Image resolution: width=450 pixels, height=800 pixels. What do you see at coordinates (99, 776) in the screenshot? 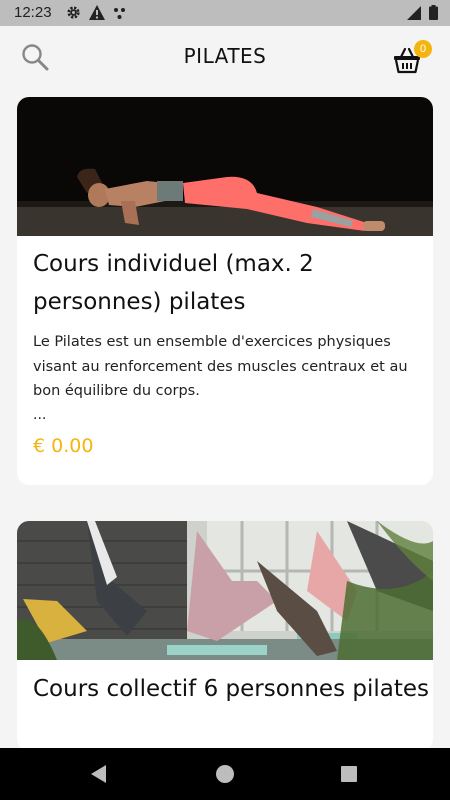
I see `back-triangle-icon` at bounding box center [99, 776].